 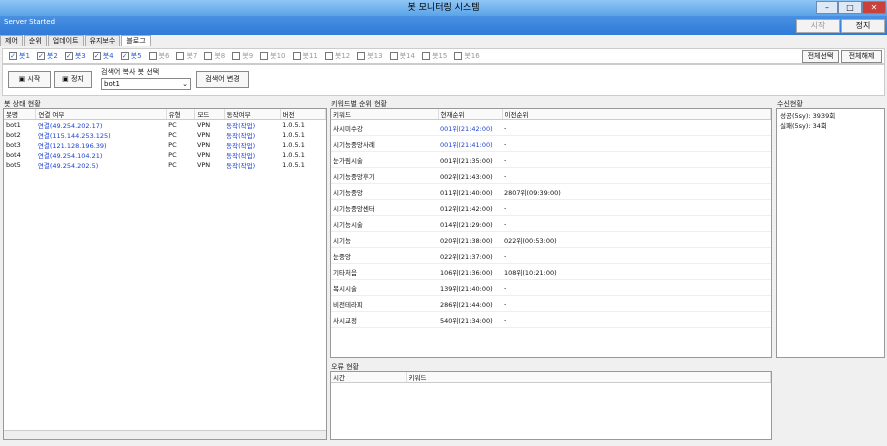 I want to click on column-header: 시간, so click(x=369, y=377).